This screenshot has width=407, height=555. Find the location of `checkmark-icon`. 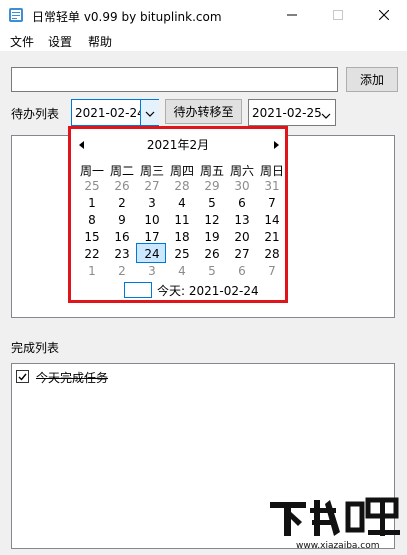

checkmark-icon is located at coordinates (22, 377).